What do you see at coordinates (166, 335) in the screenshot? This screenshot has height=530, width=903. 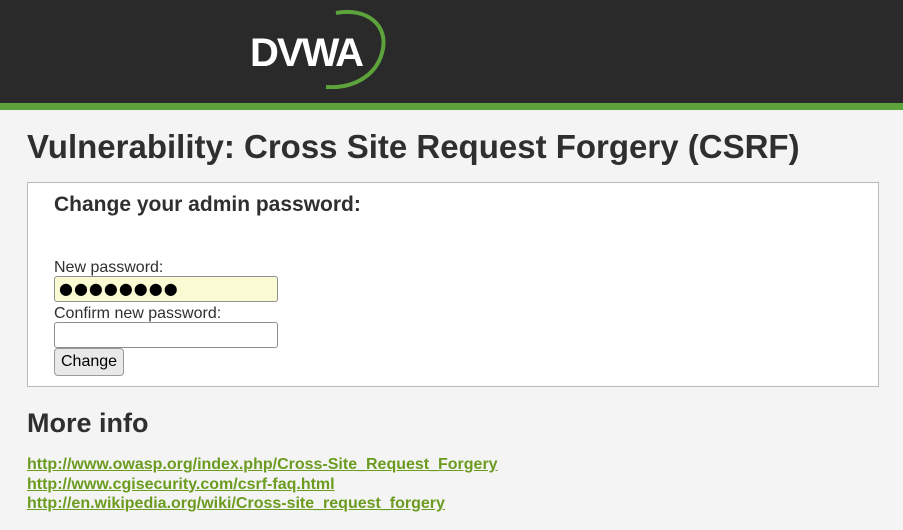 I see `confirm-password-input` at bounding box center [166, 335].